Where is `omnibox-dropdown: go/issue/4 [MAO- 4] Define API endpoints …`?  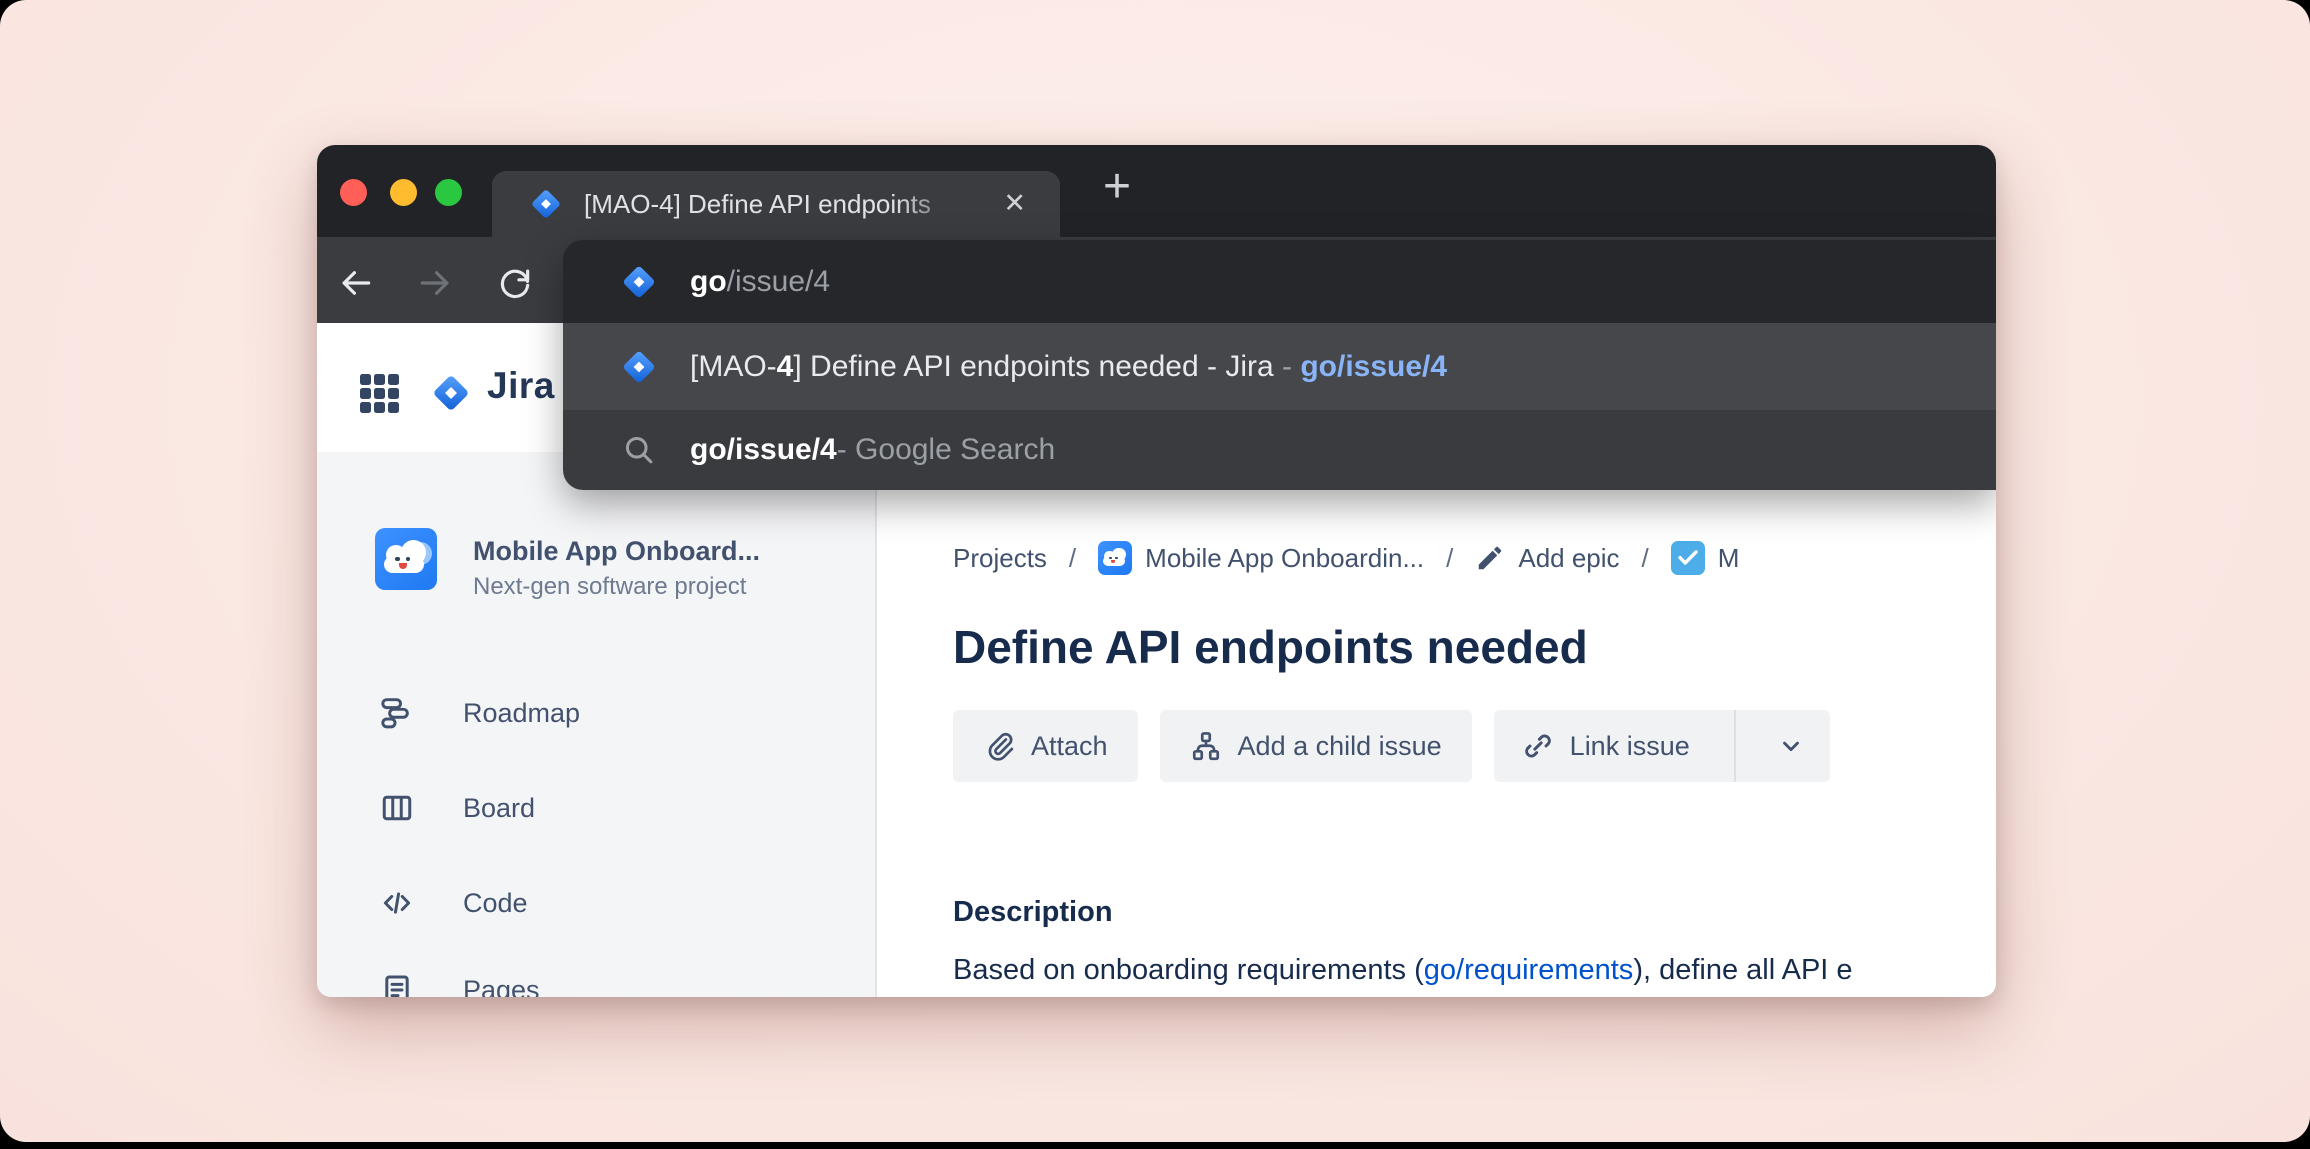
omnibox-dropdown: go/issue/4 [MAO- 4] Define API endpoints … is located at coordinates (1279, 365).